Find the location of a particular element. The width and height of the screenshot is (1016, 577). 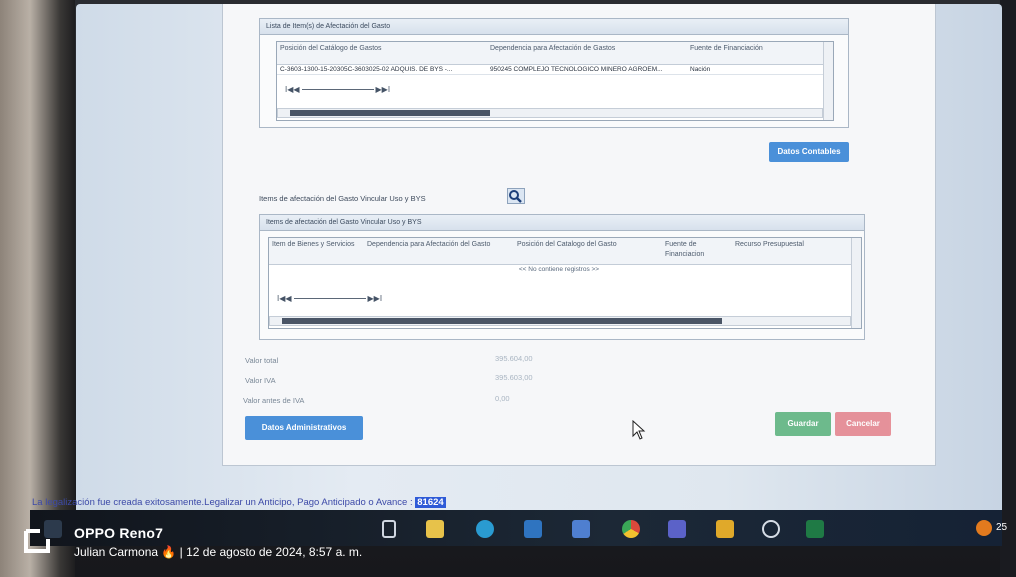

col-posicion-catalogo-gasto: Posición del Catalogo del Gasto is located at coordinates (588, 251).